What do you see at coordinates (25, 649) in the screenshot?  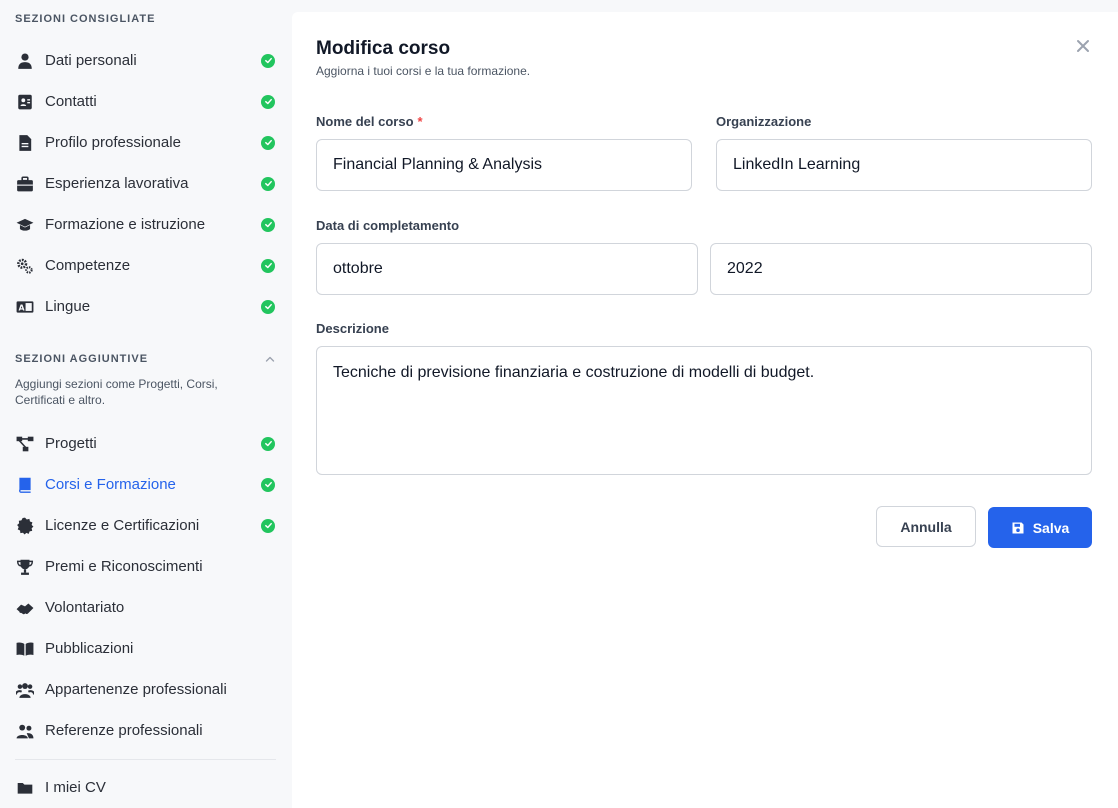 I see `open-book-icon` at bounding box center [25, 649].